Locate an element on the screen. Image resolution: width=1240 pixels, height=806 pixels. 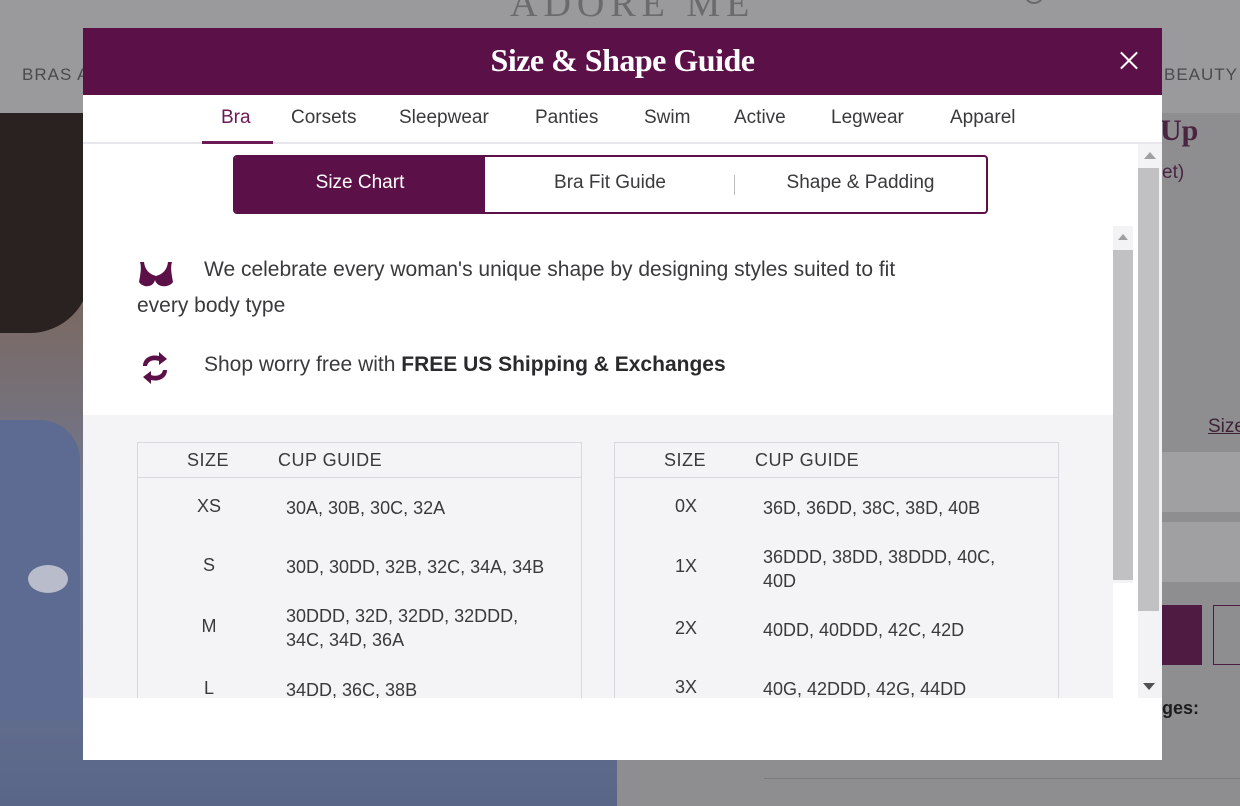
outer-scrollbar-thumb is located at coordinates (1148, 389).